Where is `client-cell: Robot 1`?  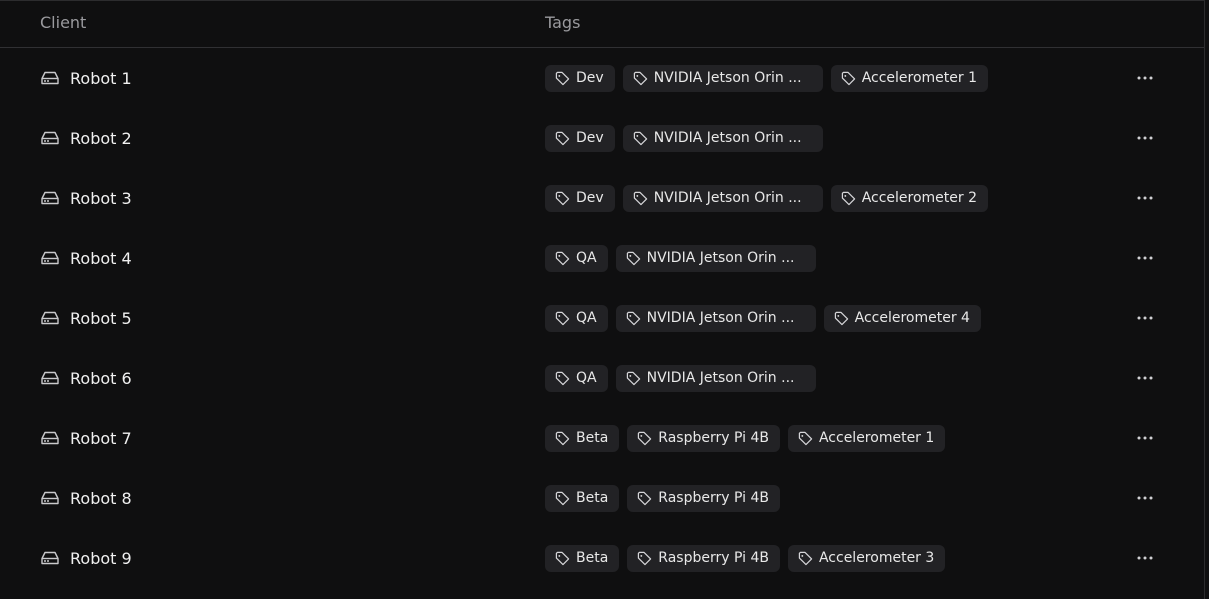
client-cell: Robot 1 is located at coordinates (86, 78).